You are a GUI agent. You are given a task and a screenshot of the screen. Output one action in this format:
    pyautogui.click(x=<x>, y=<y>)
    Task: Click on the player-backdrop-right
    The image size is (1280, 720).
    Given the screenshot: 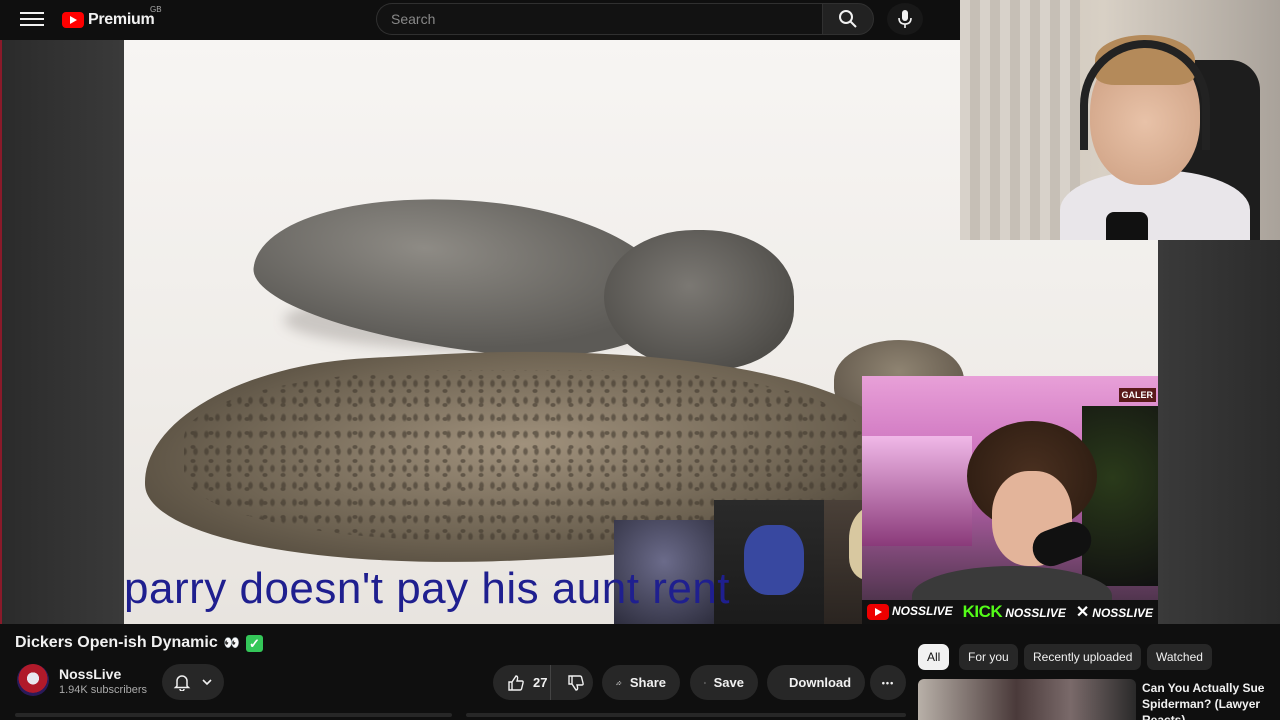 What is the action you would take?
    pyautogui.click(x=1219, y=432)
    